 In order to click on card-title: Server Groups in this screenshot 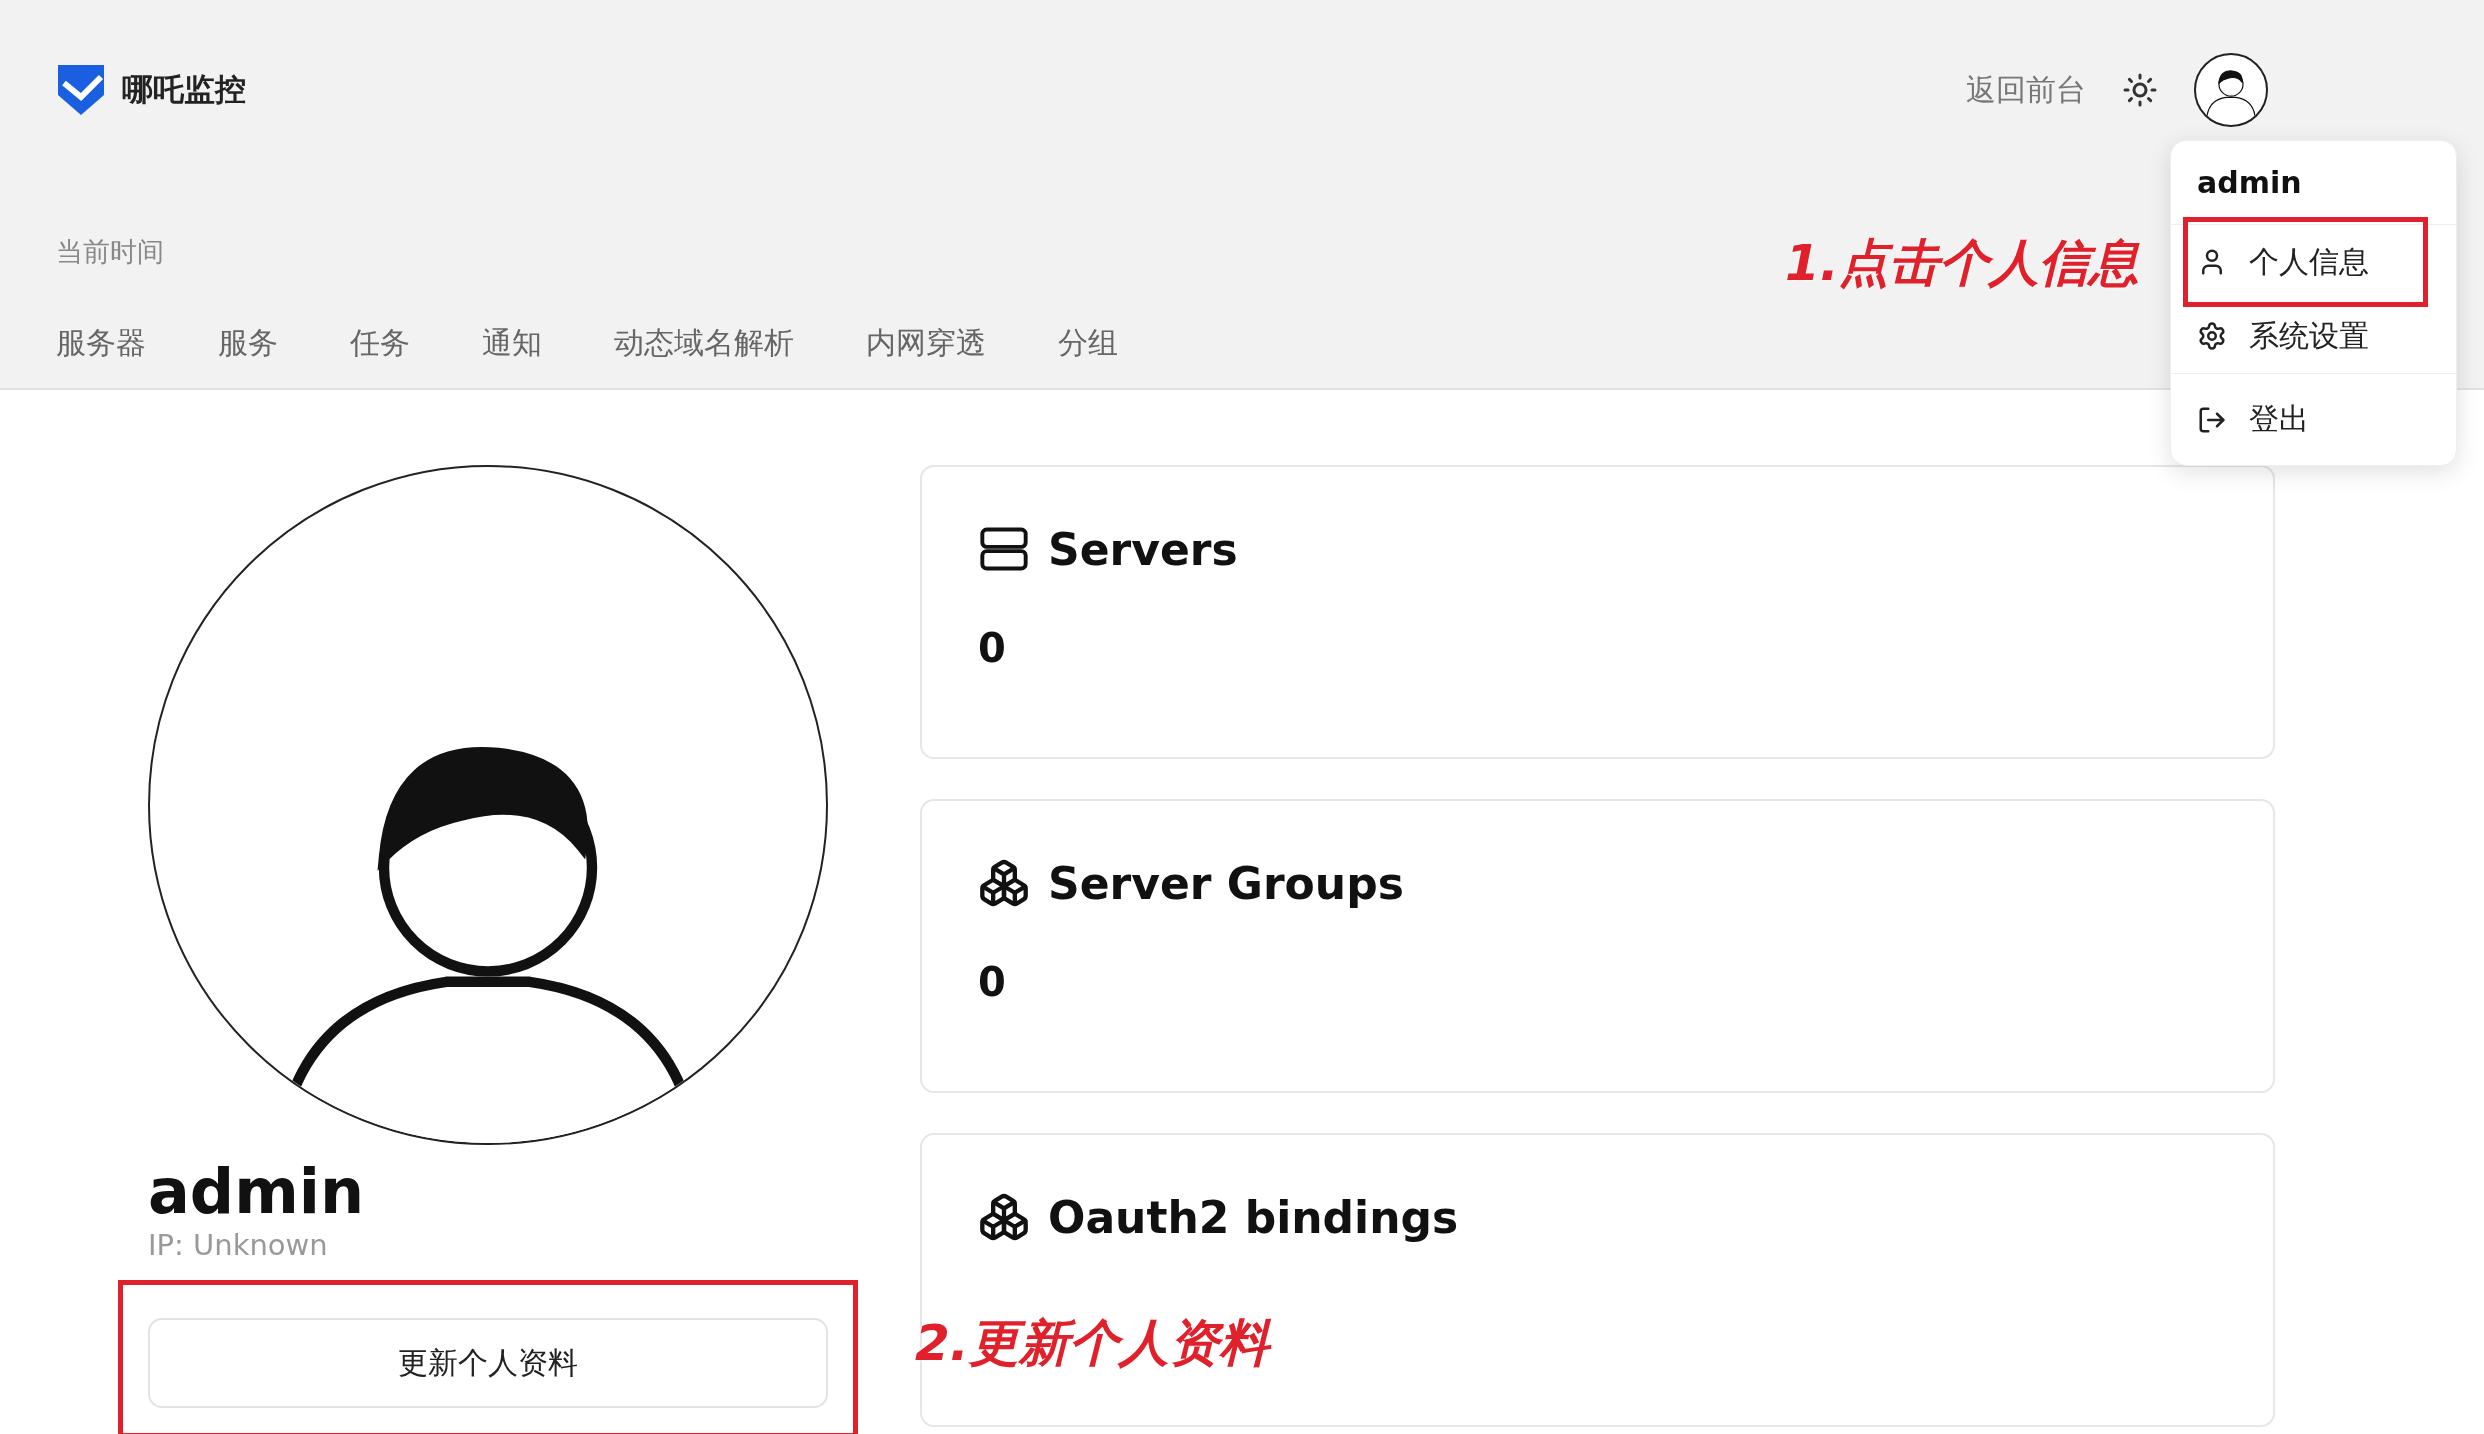, I will do `click(1226, 883)`.